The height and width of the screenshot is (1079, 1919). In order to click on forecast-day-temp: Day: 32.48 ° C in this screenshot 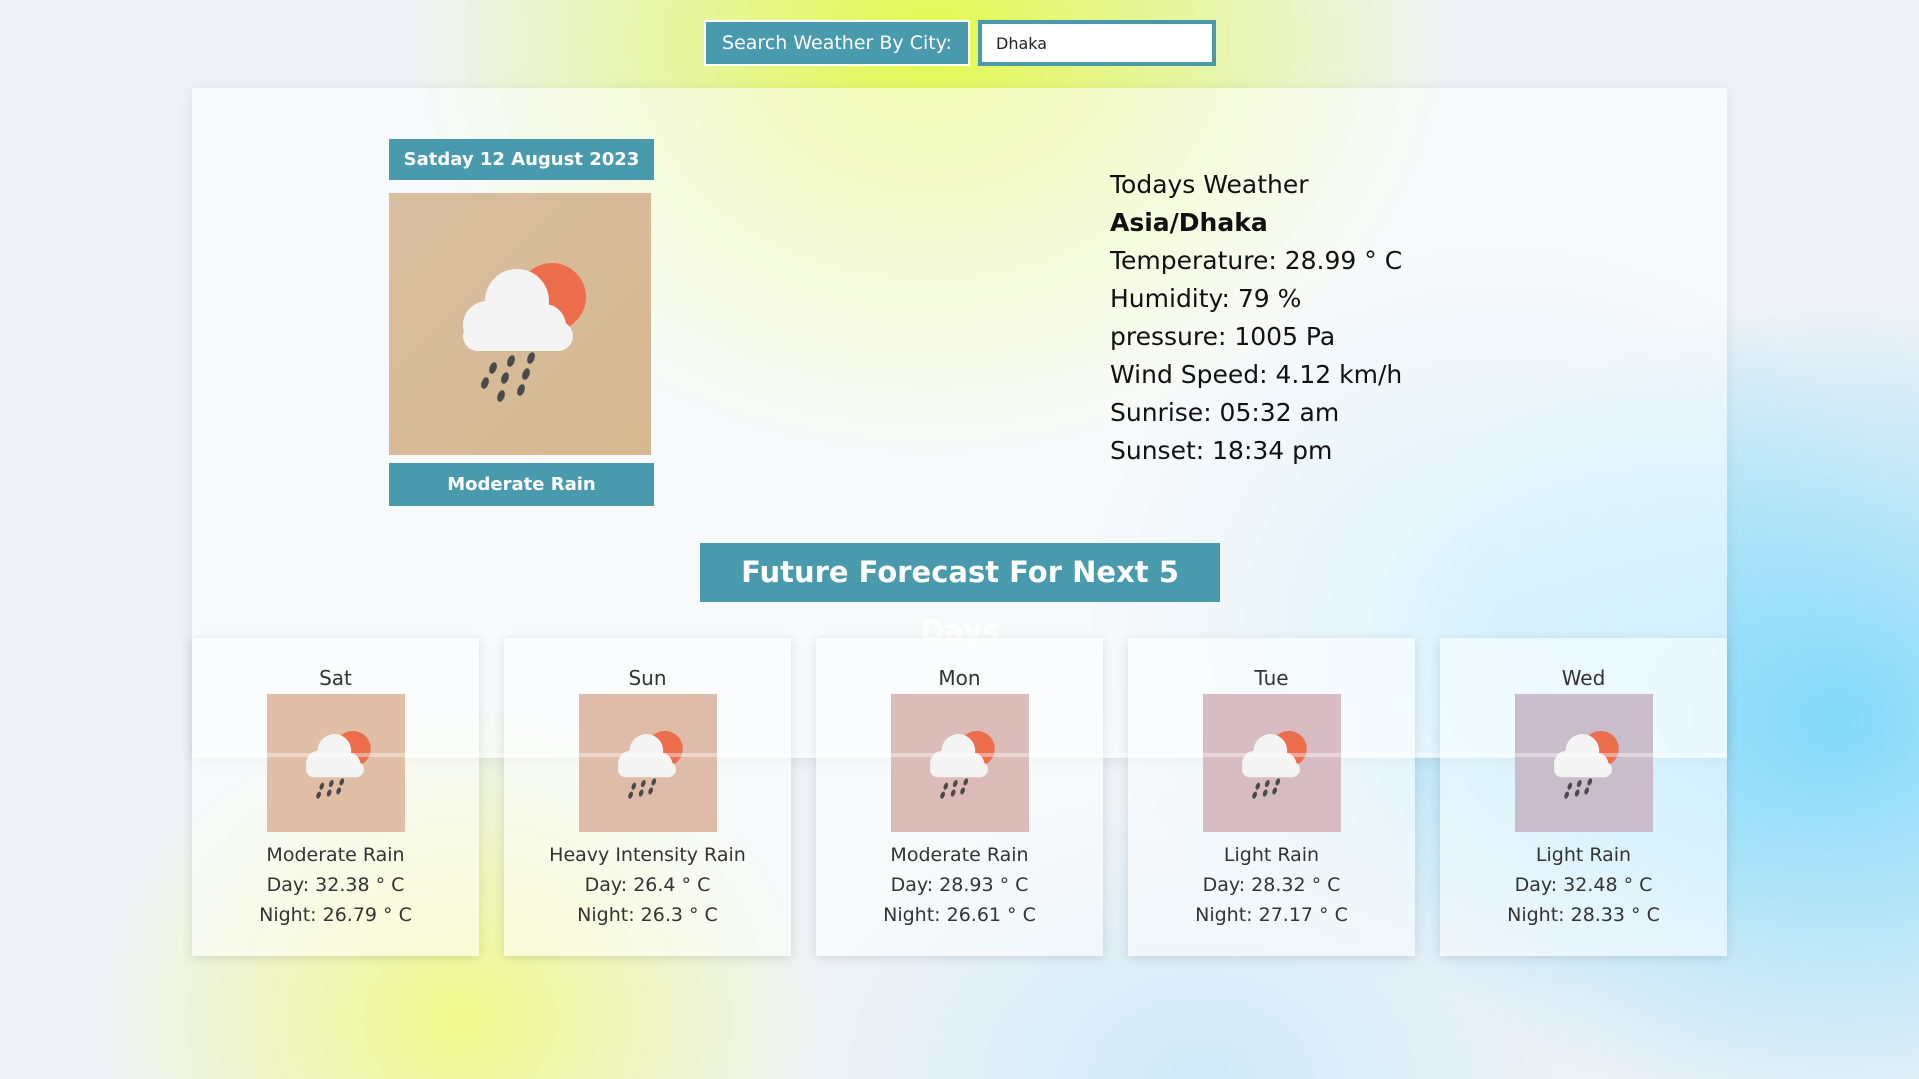, I will do `click(1583, 885)`.